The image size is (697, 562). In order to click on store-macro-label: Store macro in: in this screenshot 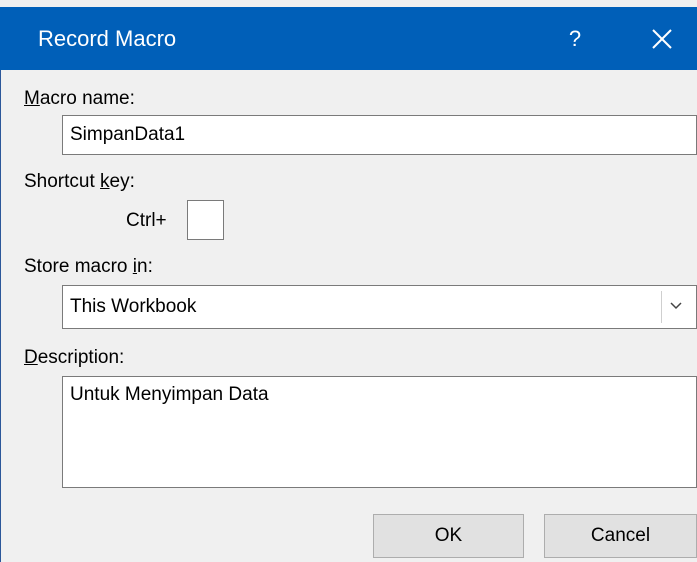, I will do `click(88, 267)`.